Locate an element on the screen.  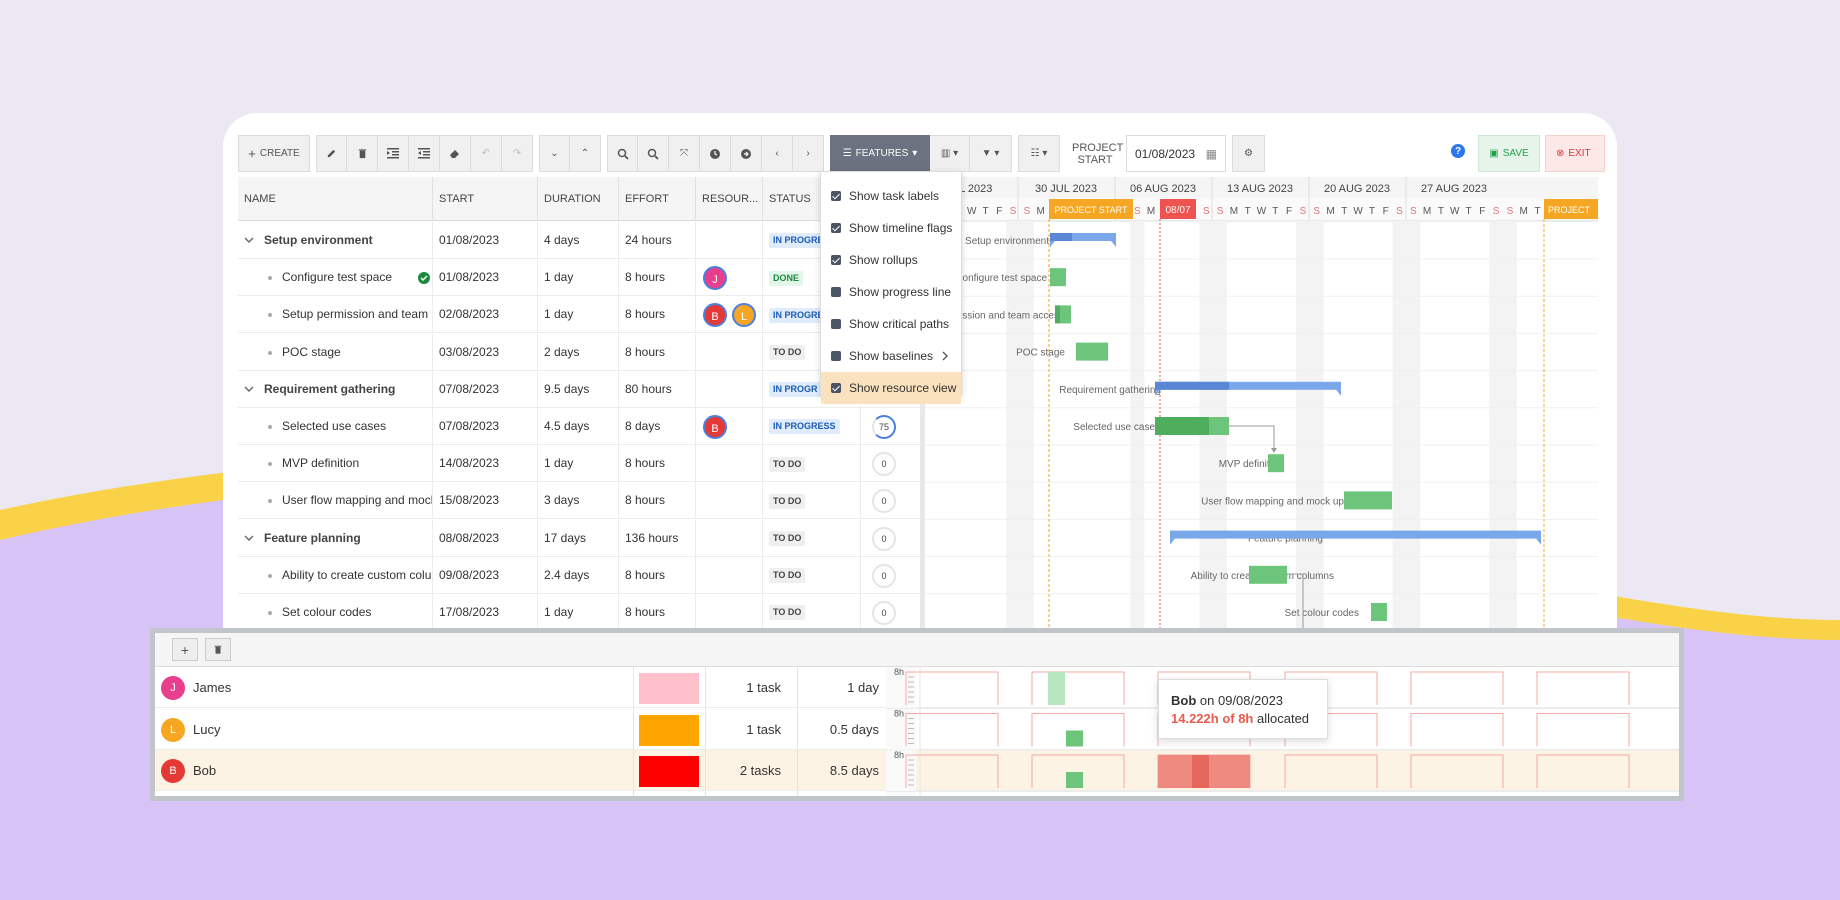
column-header-name: NAME is located at coordinates (335, 199).